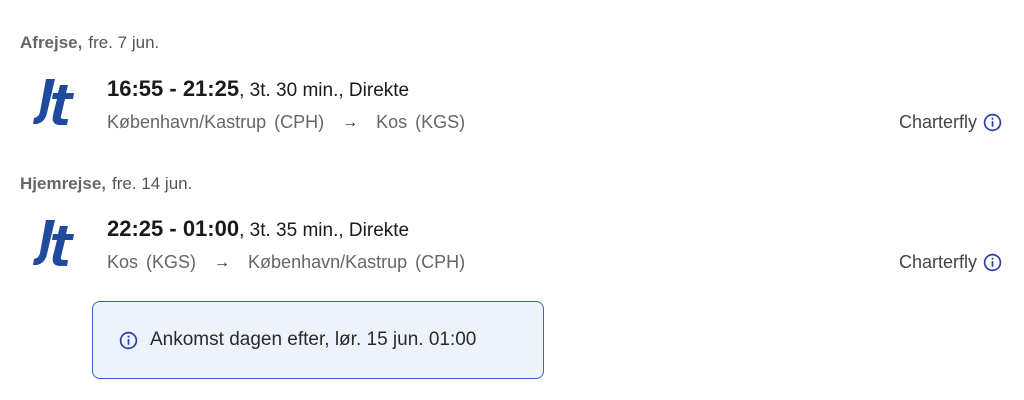 This screenshot has height=400, width=1024. What do you see at coordinates (63, 183) in the screenshot?
I see `return-direction: Hjemrejse,` at bounding box center [63, 183].